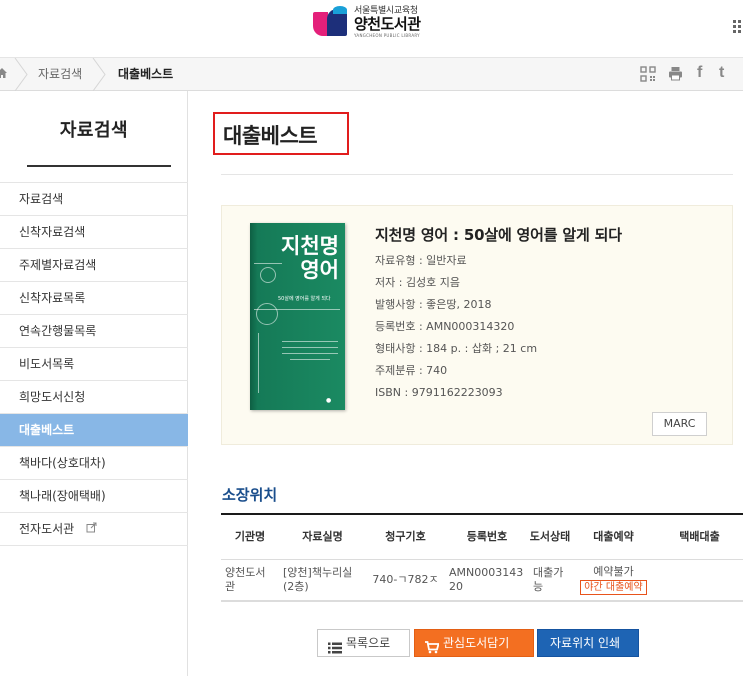  I want to click on cell-delivery, so click(699, 580).